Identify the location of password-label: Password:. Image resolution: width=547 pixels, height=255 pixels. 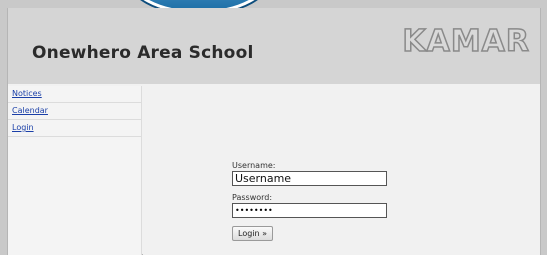
(252, 197).